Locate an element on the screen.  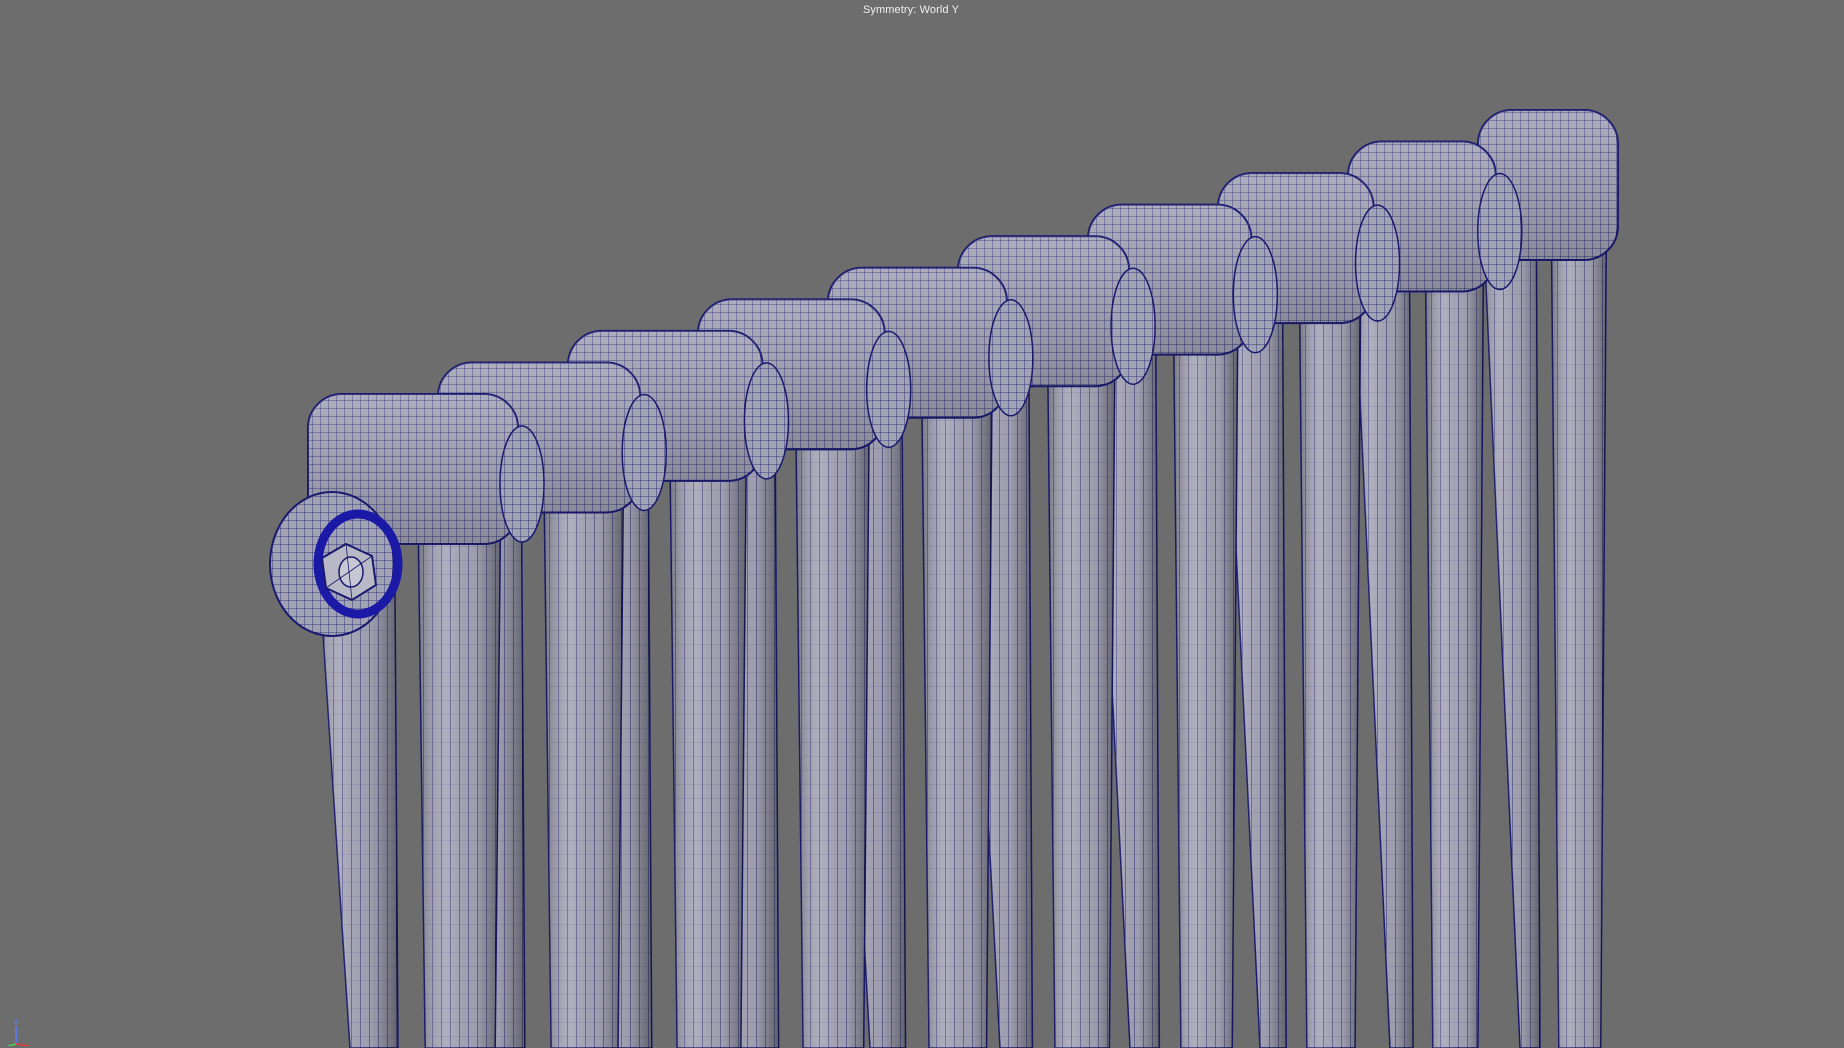
axis-z-label: z is located at coordinates (16, 1021).